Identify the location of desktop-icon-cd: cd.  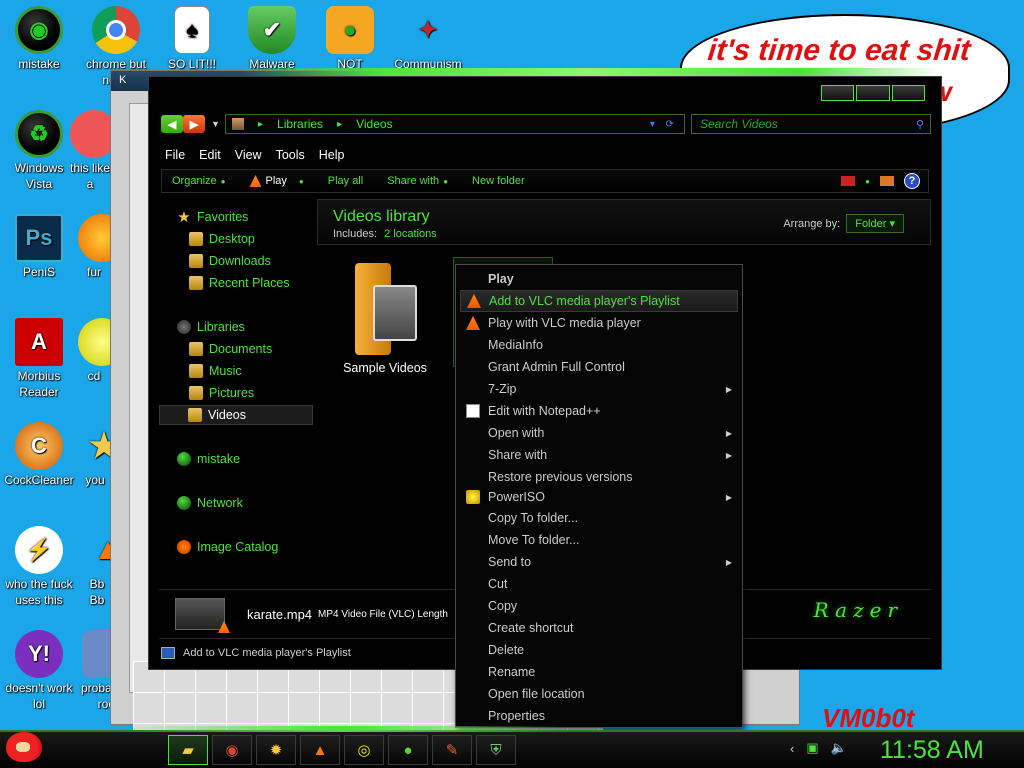
(94, 351).